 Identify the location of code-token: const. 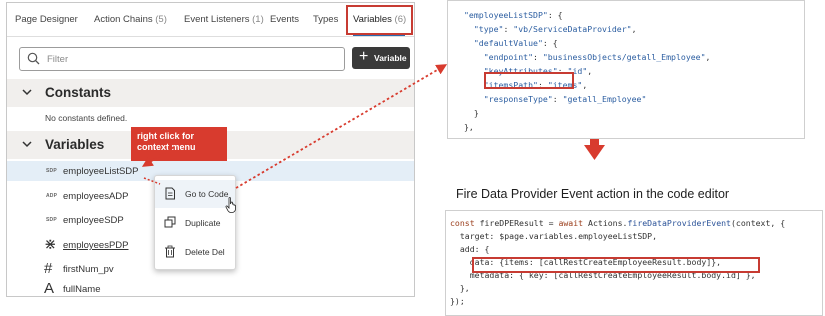
(465, 223).